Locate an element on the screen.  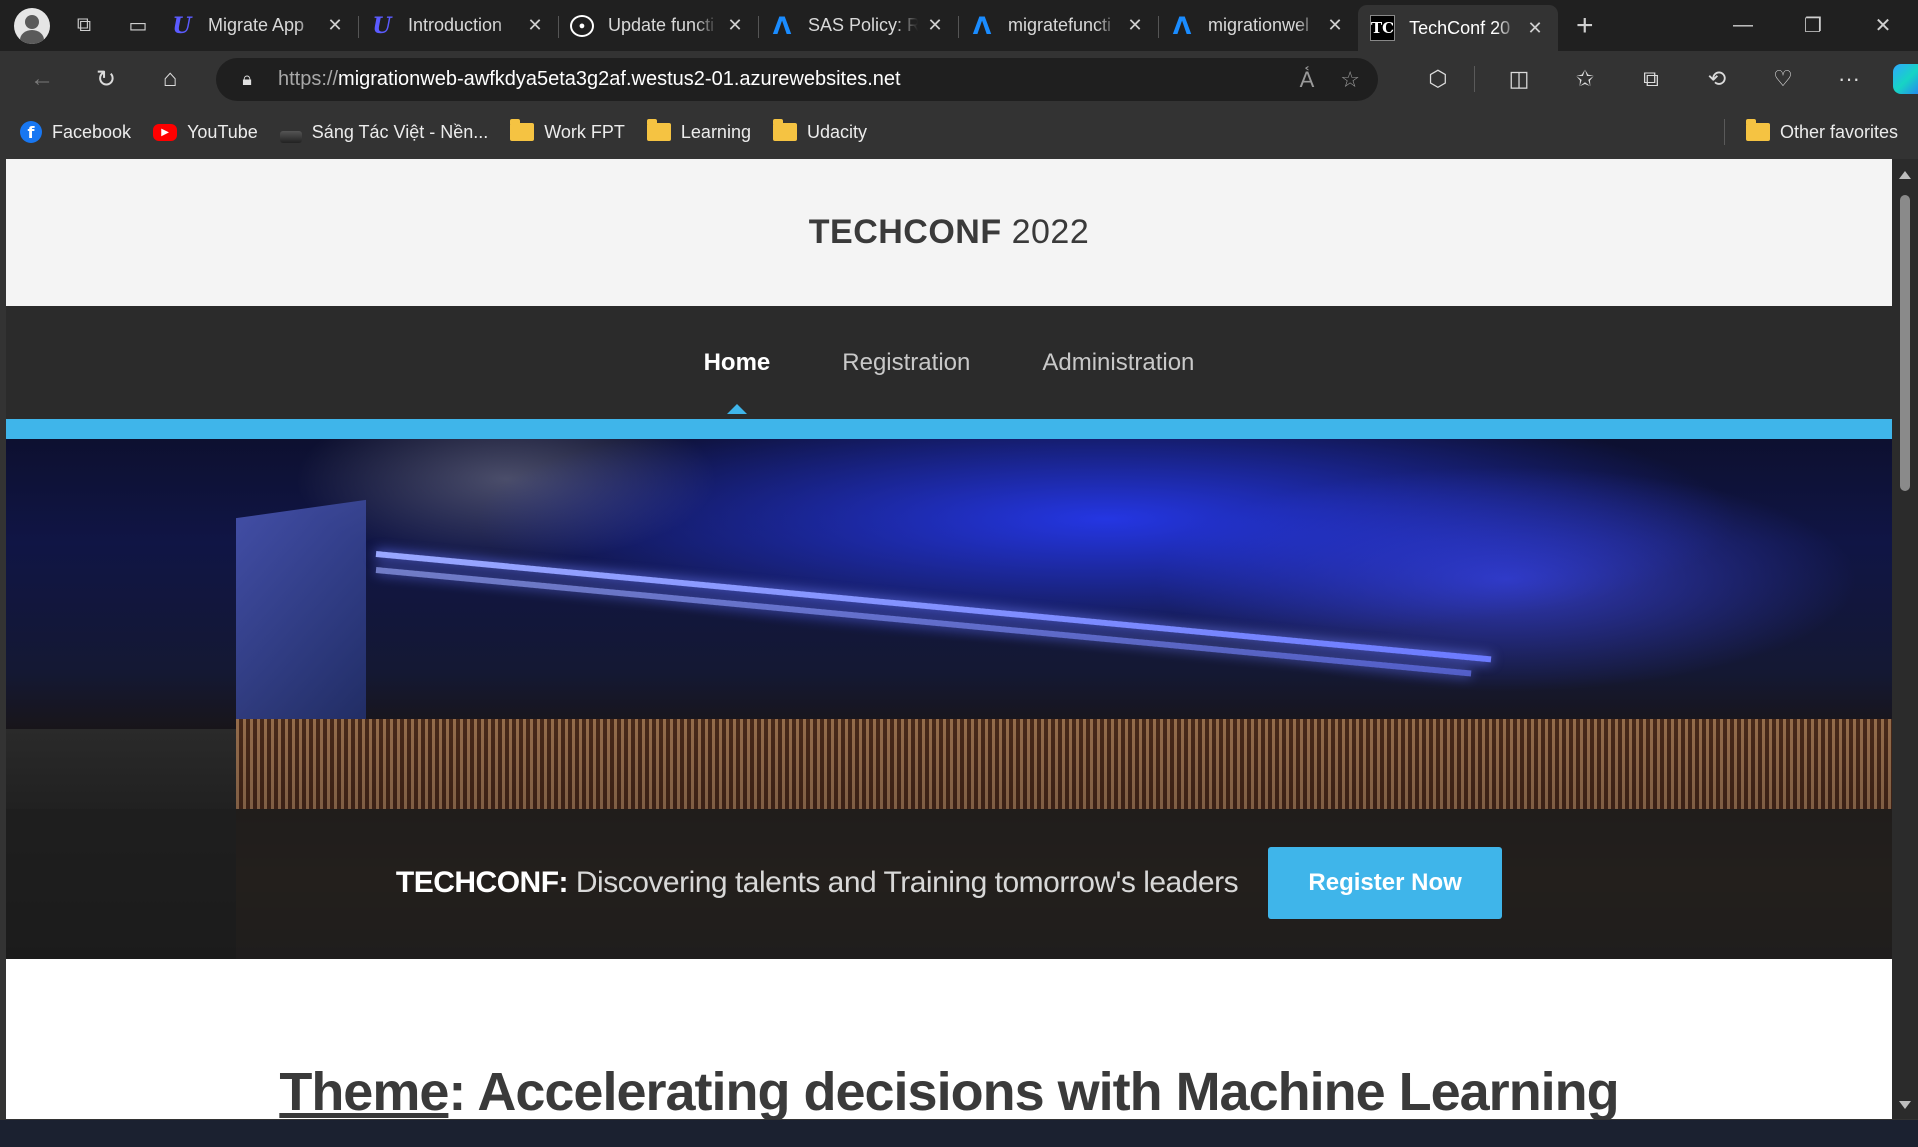
close-window-icon: ✕ is located at coordinates (1883, 25).